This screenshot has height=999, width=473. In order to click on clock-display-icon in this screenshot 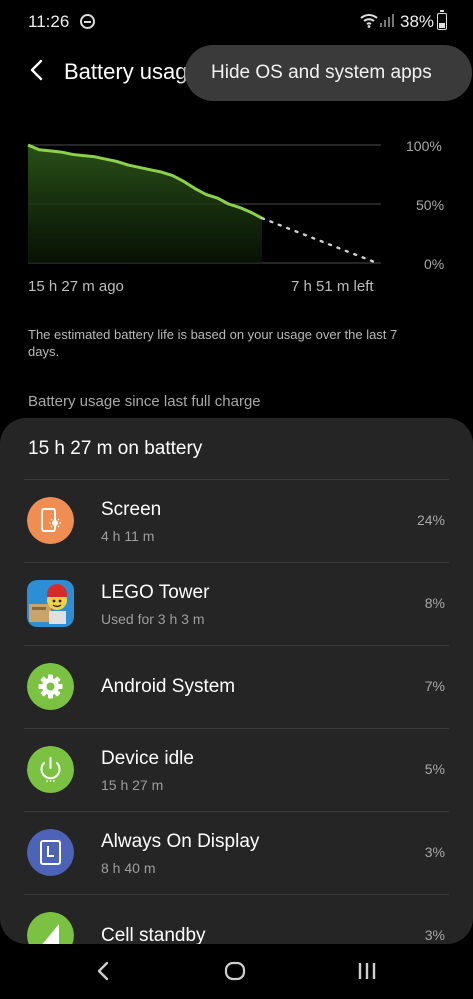, I will do `click(50, 852)`.